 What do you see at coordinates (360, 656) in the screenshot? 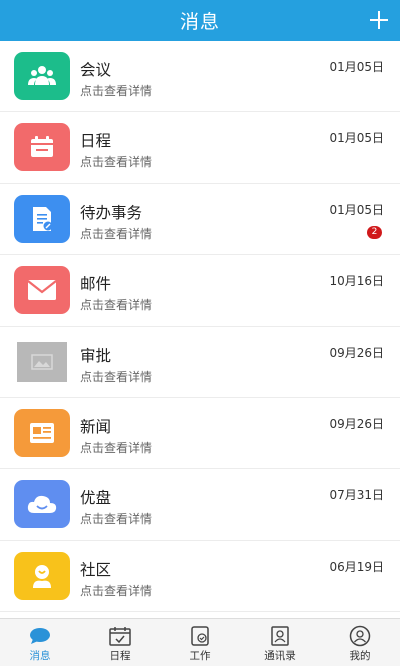
I see `tab-label: 我的` at bounding box center [360, 656].